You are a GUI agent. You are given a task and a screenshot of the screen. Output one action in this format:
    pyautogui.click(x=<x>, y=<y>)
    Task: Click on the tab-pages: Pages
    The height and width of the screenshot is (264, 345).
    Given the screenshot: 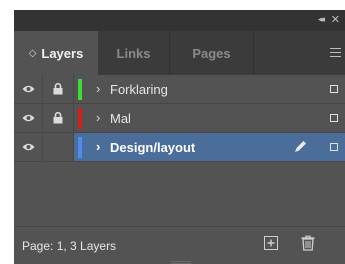 What is the action you would take?
    pyautogui.click(x=212, y=53)
    